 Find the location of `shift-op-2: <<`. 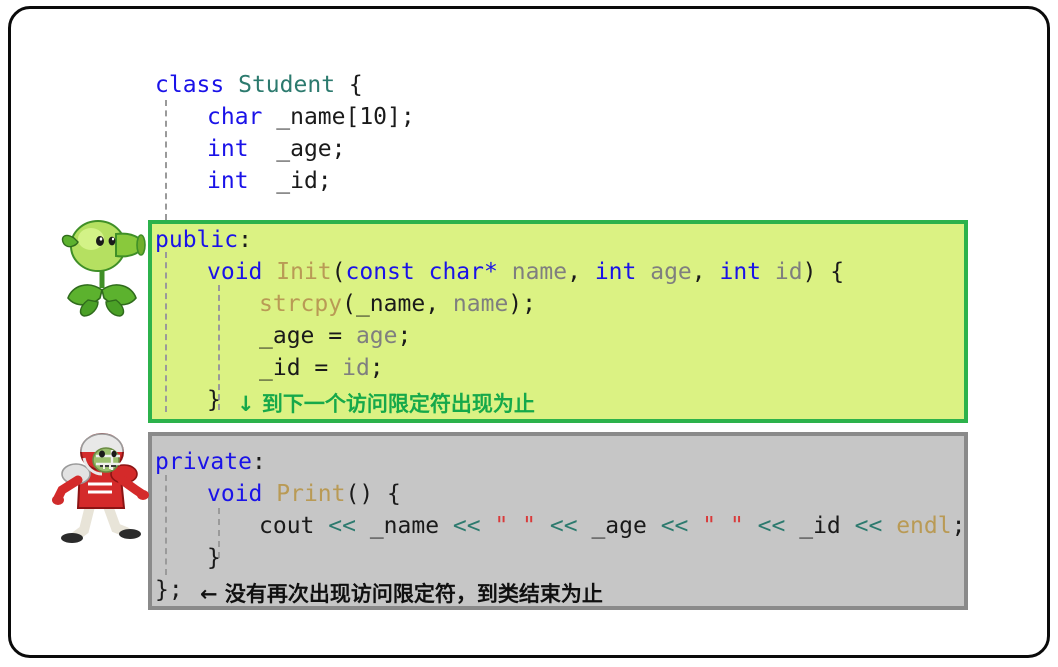

shift-op-2: << is located at coordinates (466, 526).